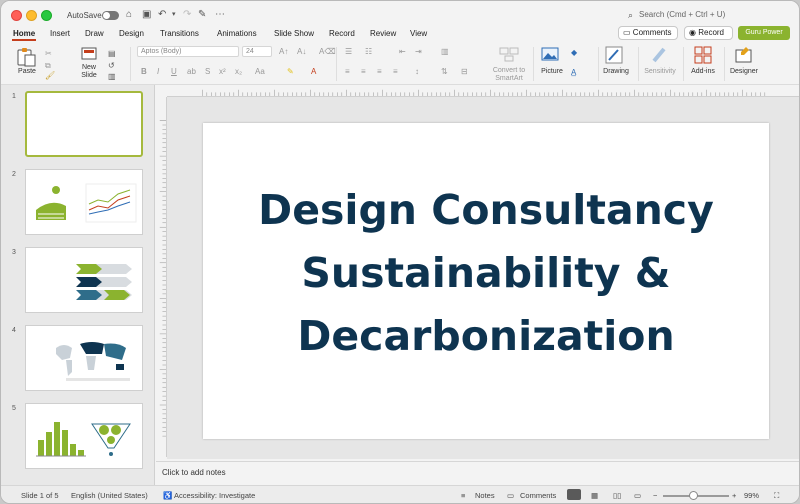  I want to click on record-icon: ◉, so click(692, 32).